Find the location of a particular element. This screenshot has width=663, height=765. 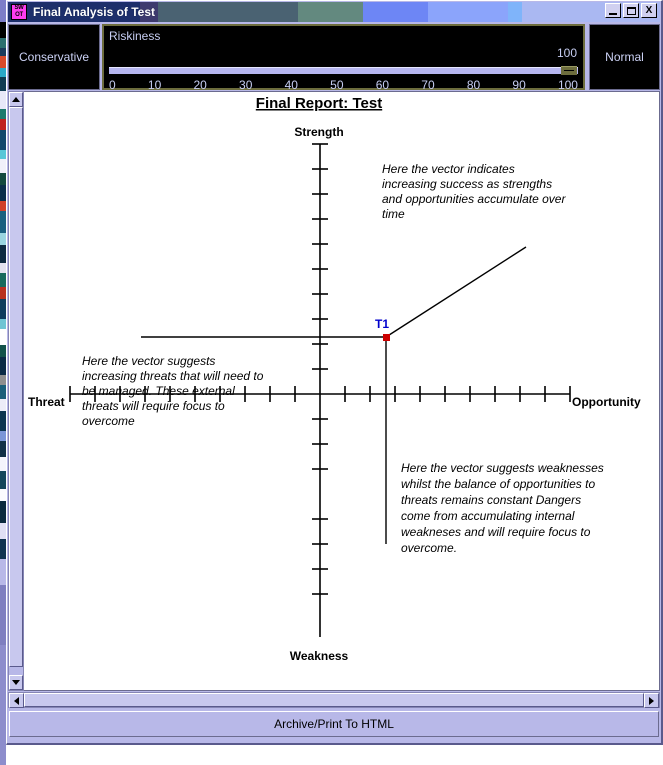

chevron-right-icon is located at coordinates (651, 700).